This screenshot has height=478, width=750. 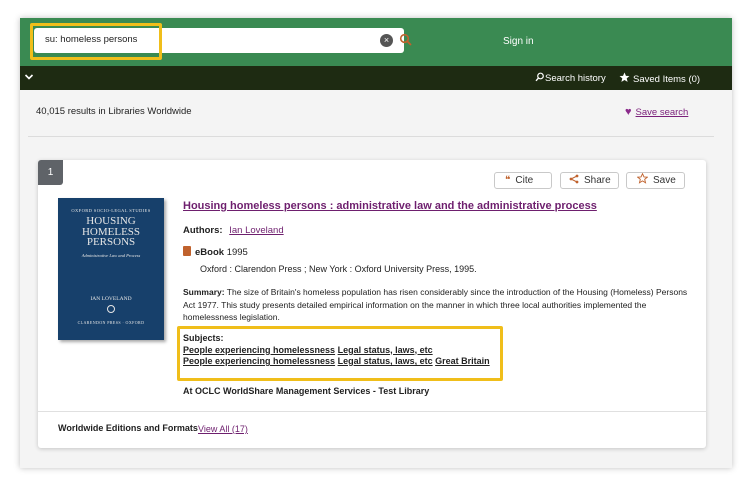 I want to click on heart-icon: ♥, so click(x=628, y=112).